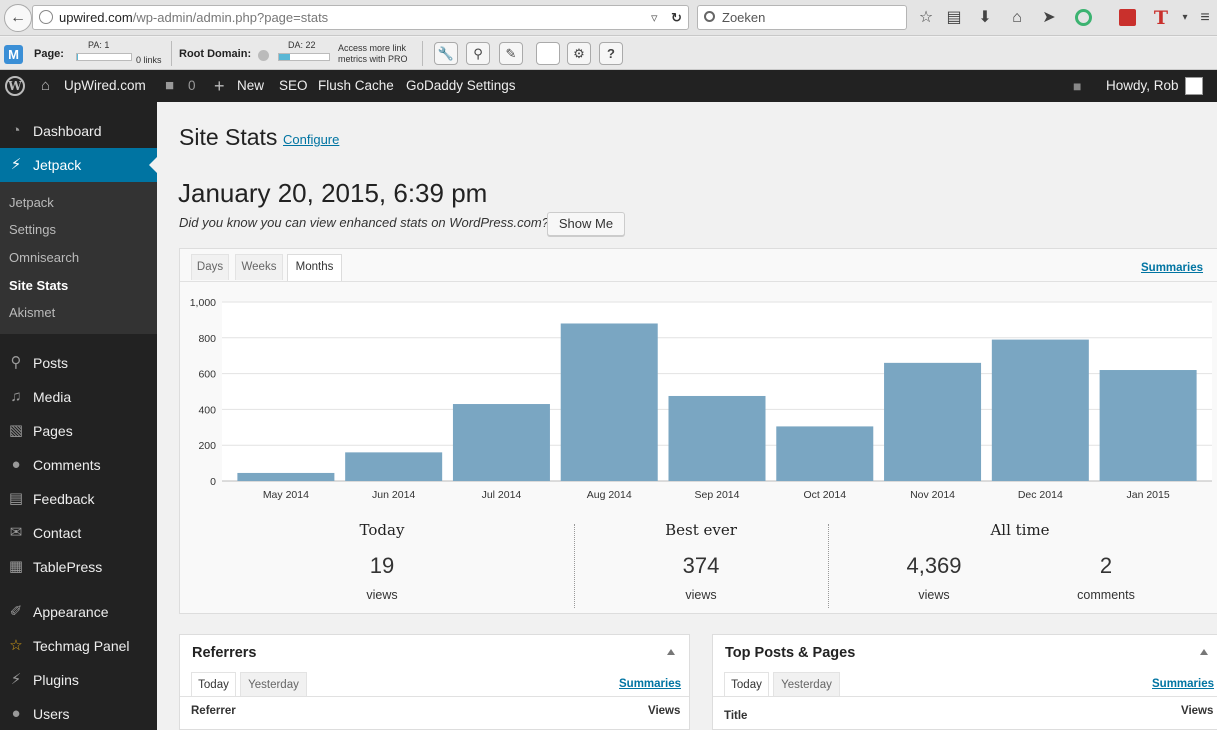 The width and height of the screenshot is (1217, 730). Describe the element at coordinates (1194, 86) in the screenshot. I see `avatar` at that location.